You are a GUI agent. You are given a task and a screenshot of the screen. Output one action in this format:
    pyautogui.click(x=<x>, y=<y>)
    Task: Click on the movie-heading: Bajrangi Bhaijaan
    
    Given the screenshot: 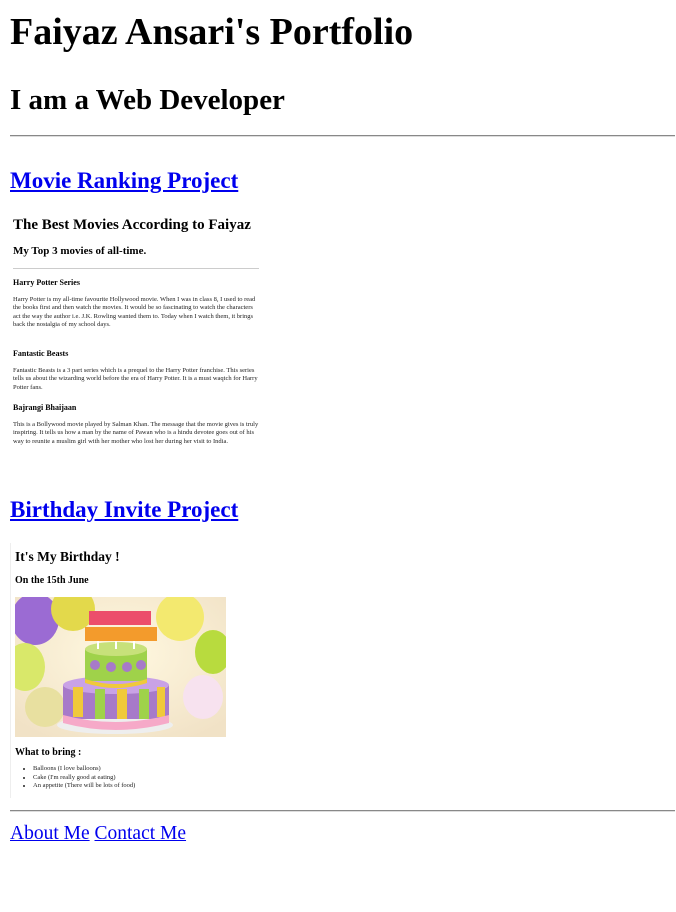 What is the action you would take?
    pyautogui.click(x=45, y=407)
    